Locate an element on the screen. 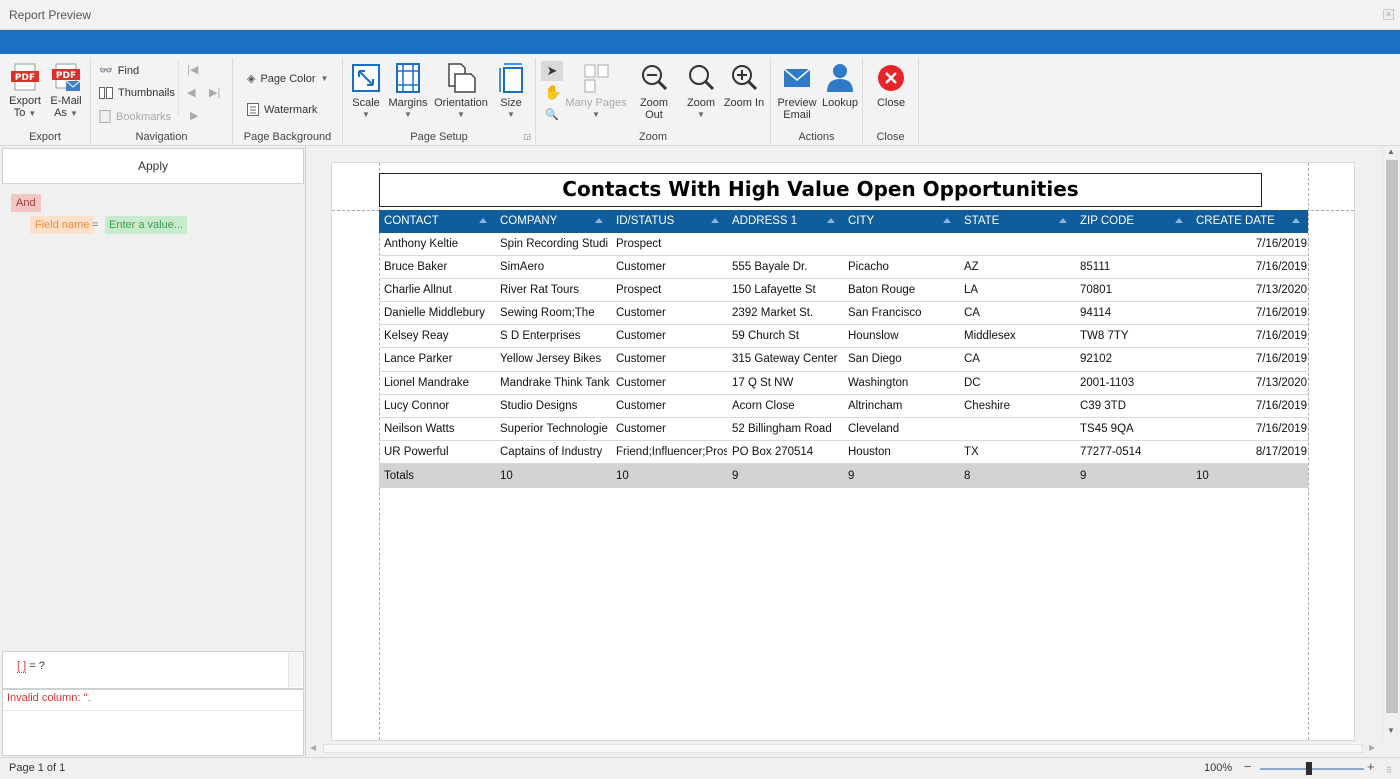  apply-button: Apply is located at coordinates (153, 166).